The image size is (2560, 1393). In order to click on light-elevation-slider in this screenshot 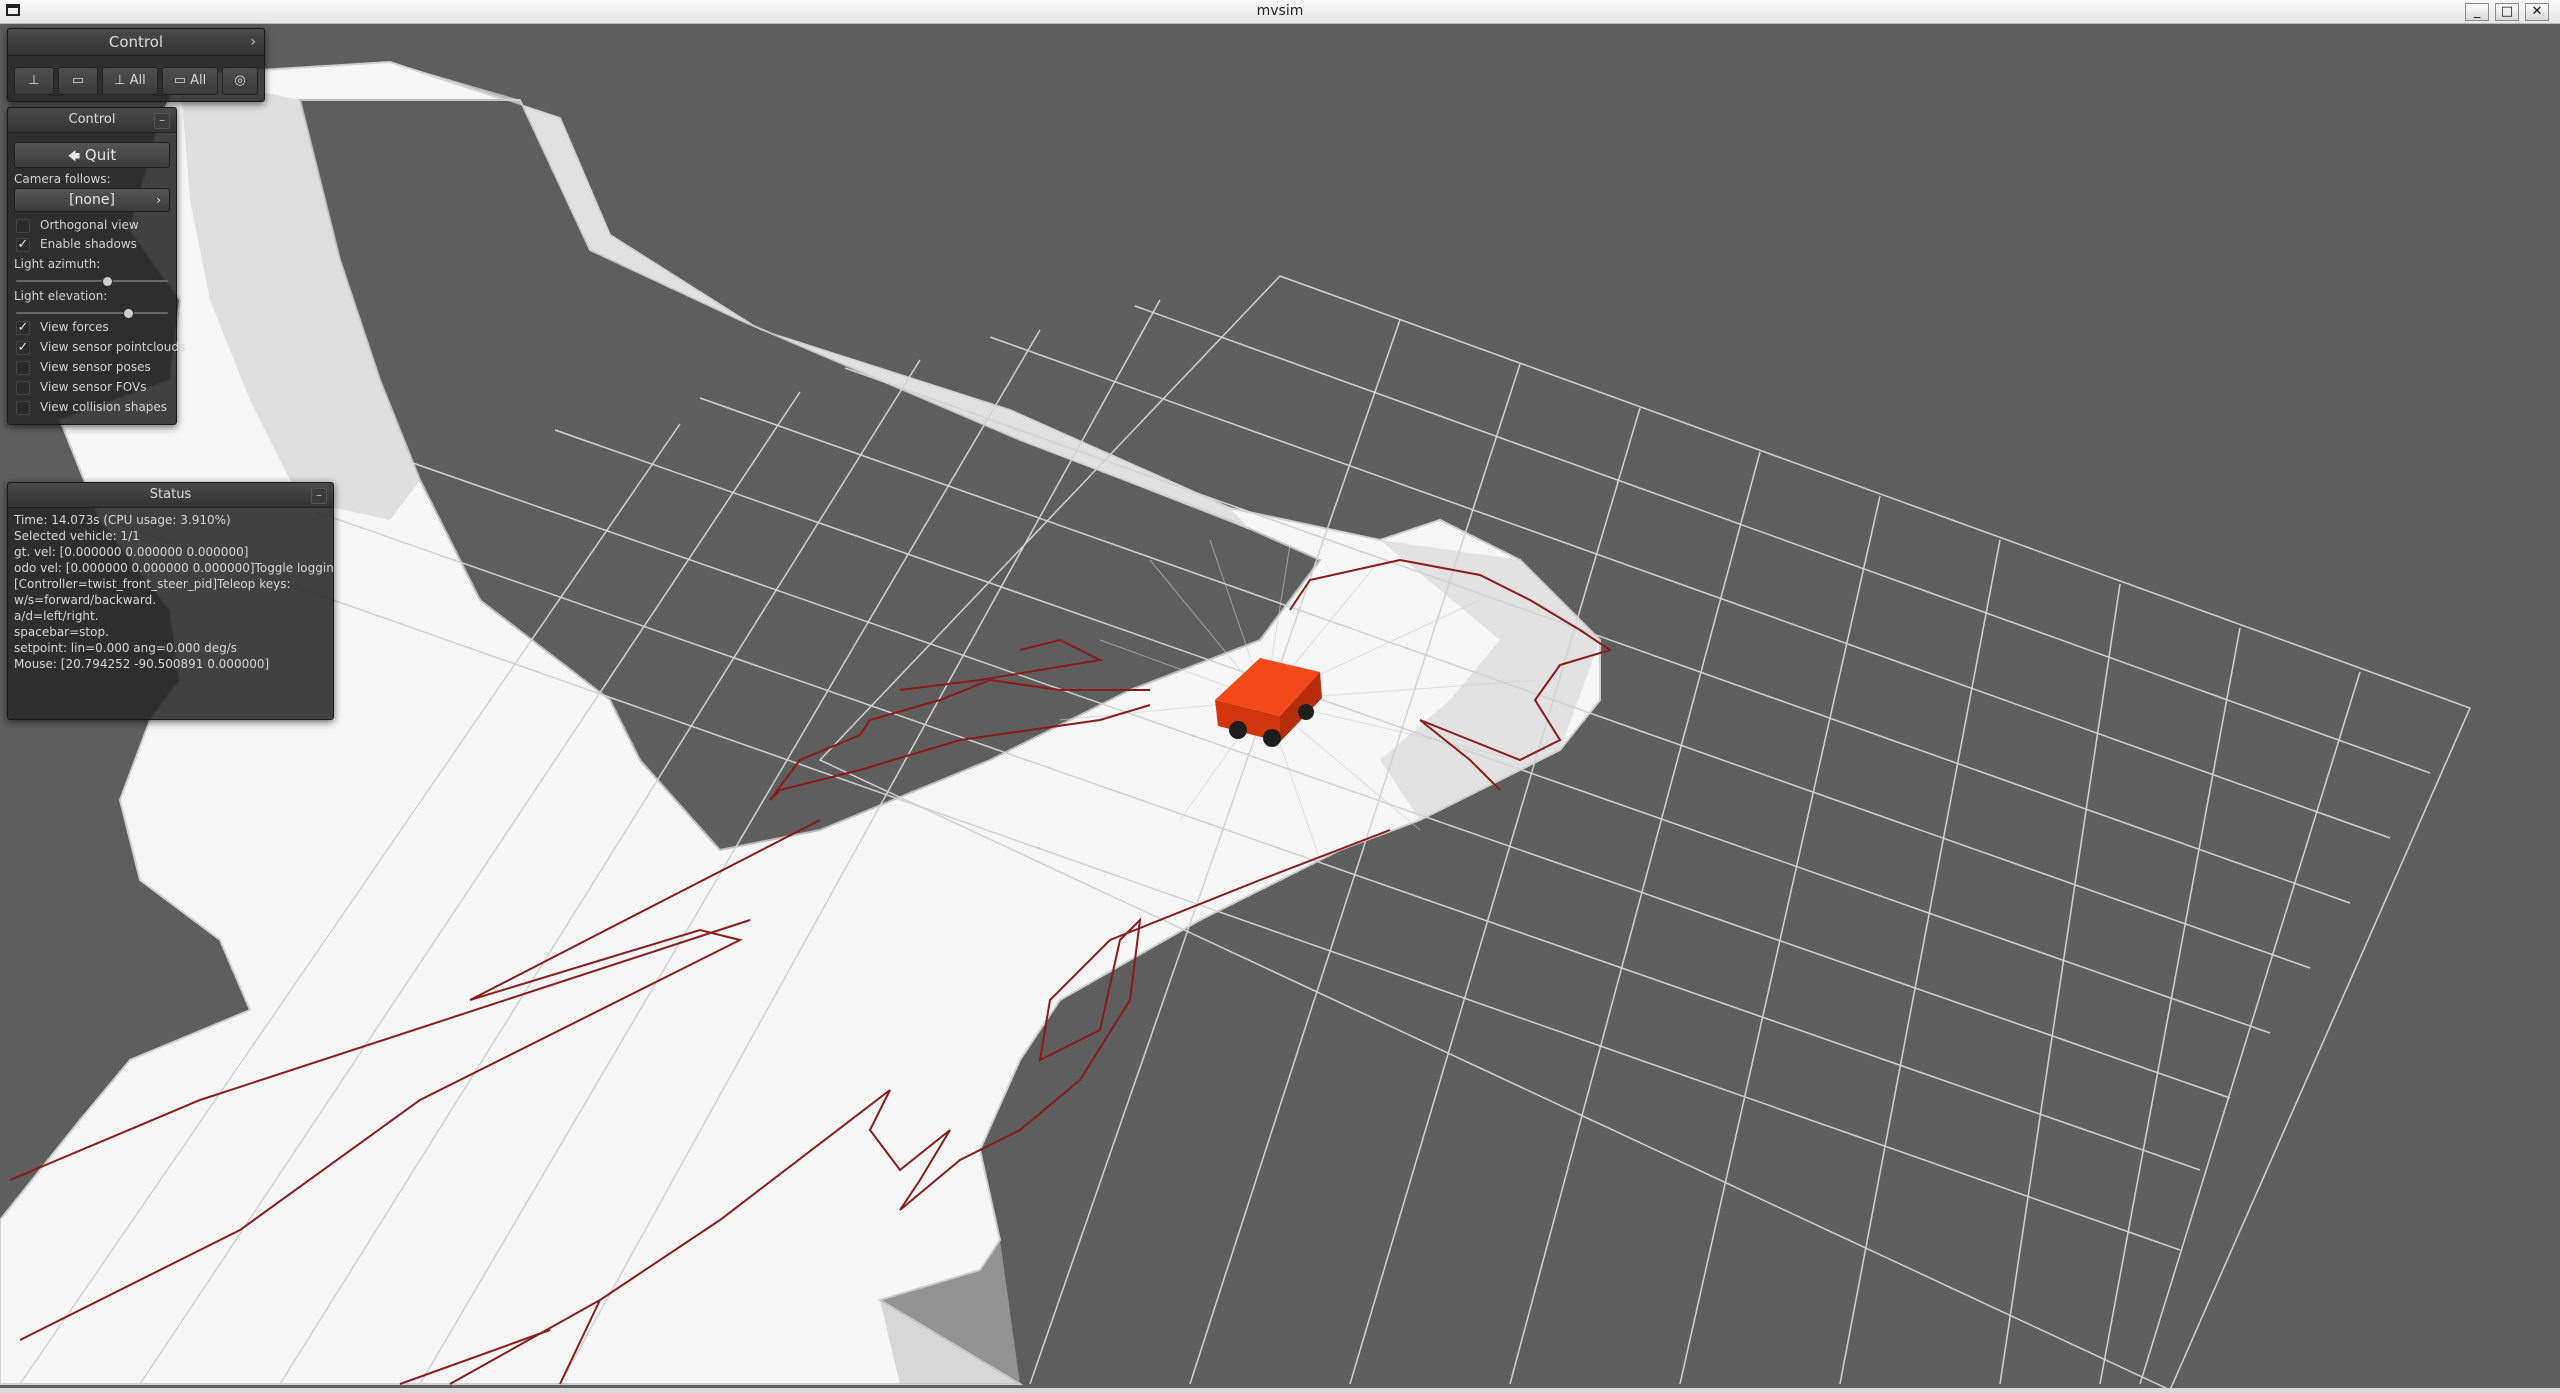, I will do `click(92, 313)`.